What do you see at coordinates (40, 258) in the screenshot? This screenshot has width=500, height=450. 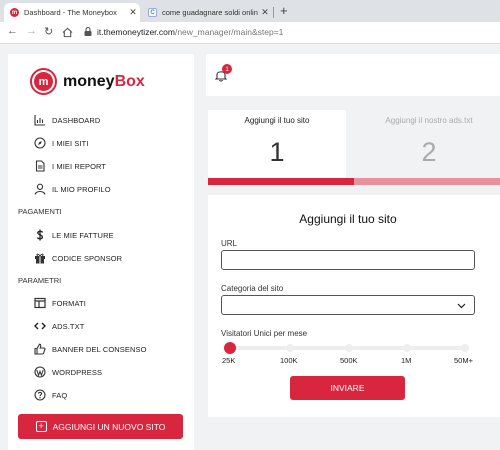 I see `gift-icon` at bounding box center [40, 258].